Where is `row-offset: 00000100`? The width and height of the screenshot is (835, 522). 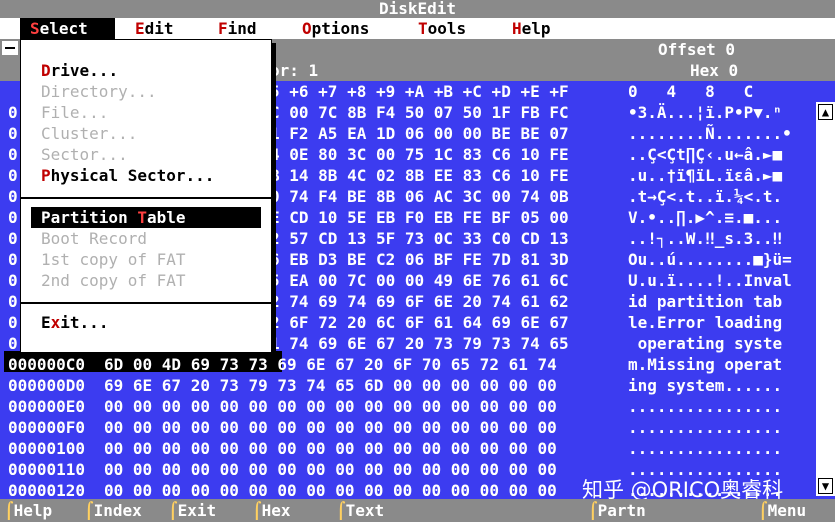
row-offset: 00000100 is located at coordinates (47, 448).